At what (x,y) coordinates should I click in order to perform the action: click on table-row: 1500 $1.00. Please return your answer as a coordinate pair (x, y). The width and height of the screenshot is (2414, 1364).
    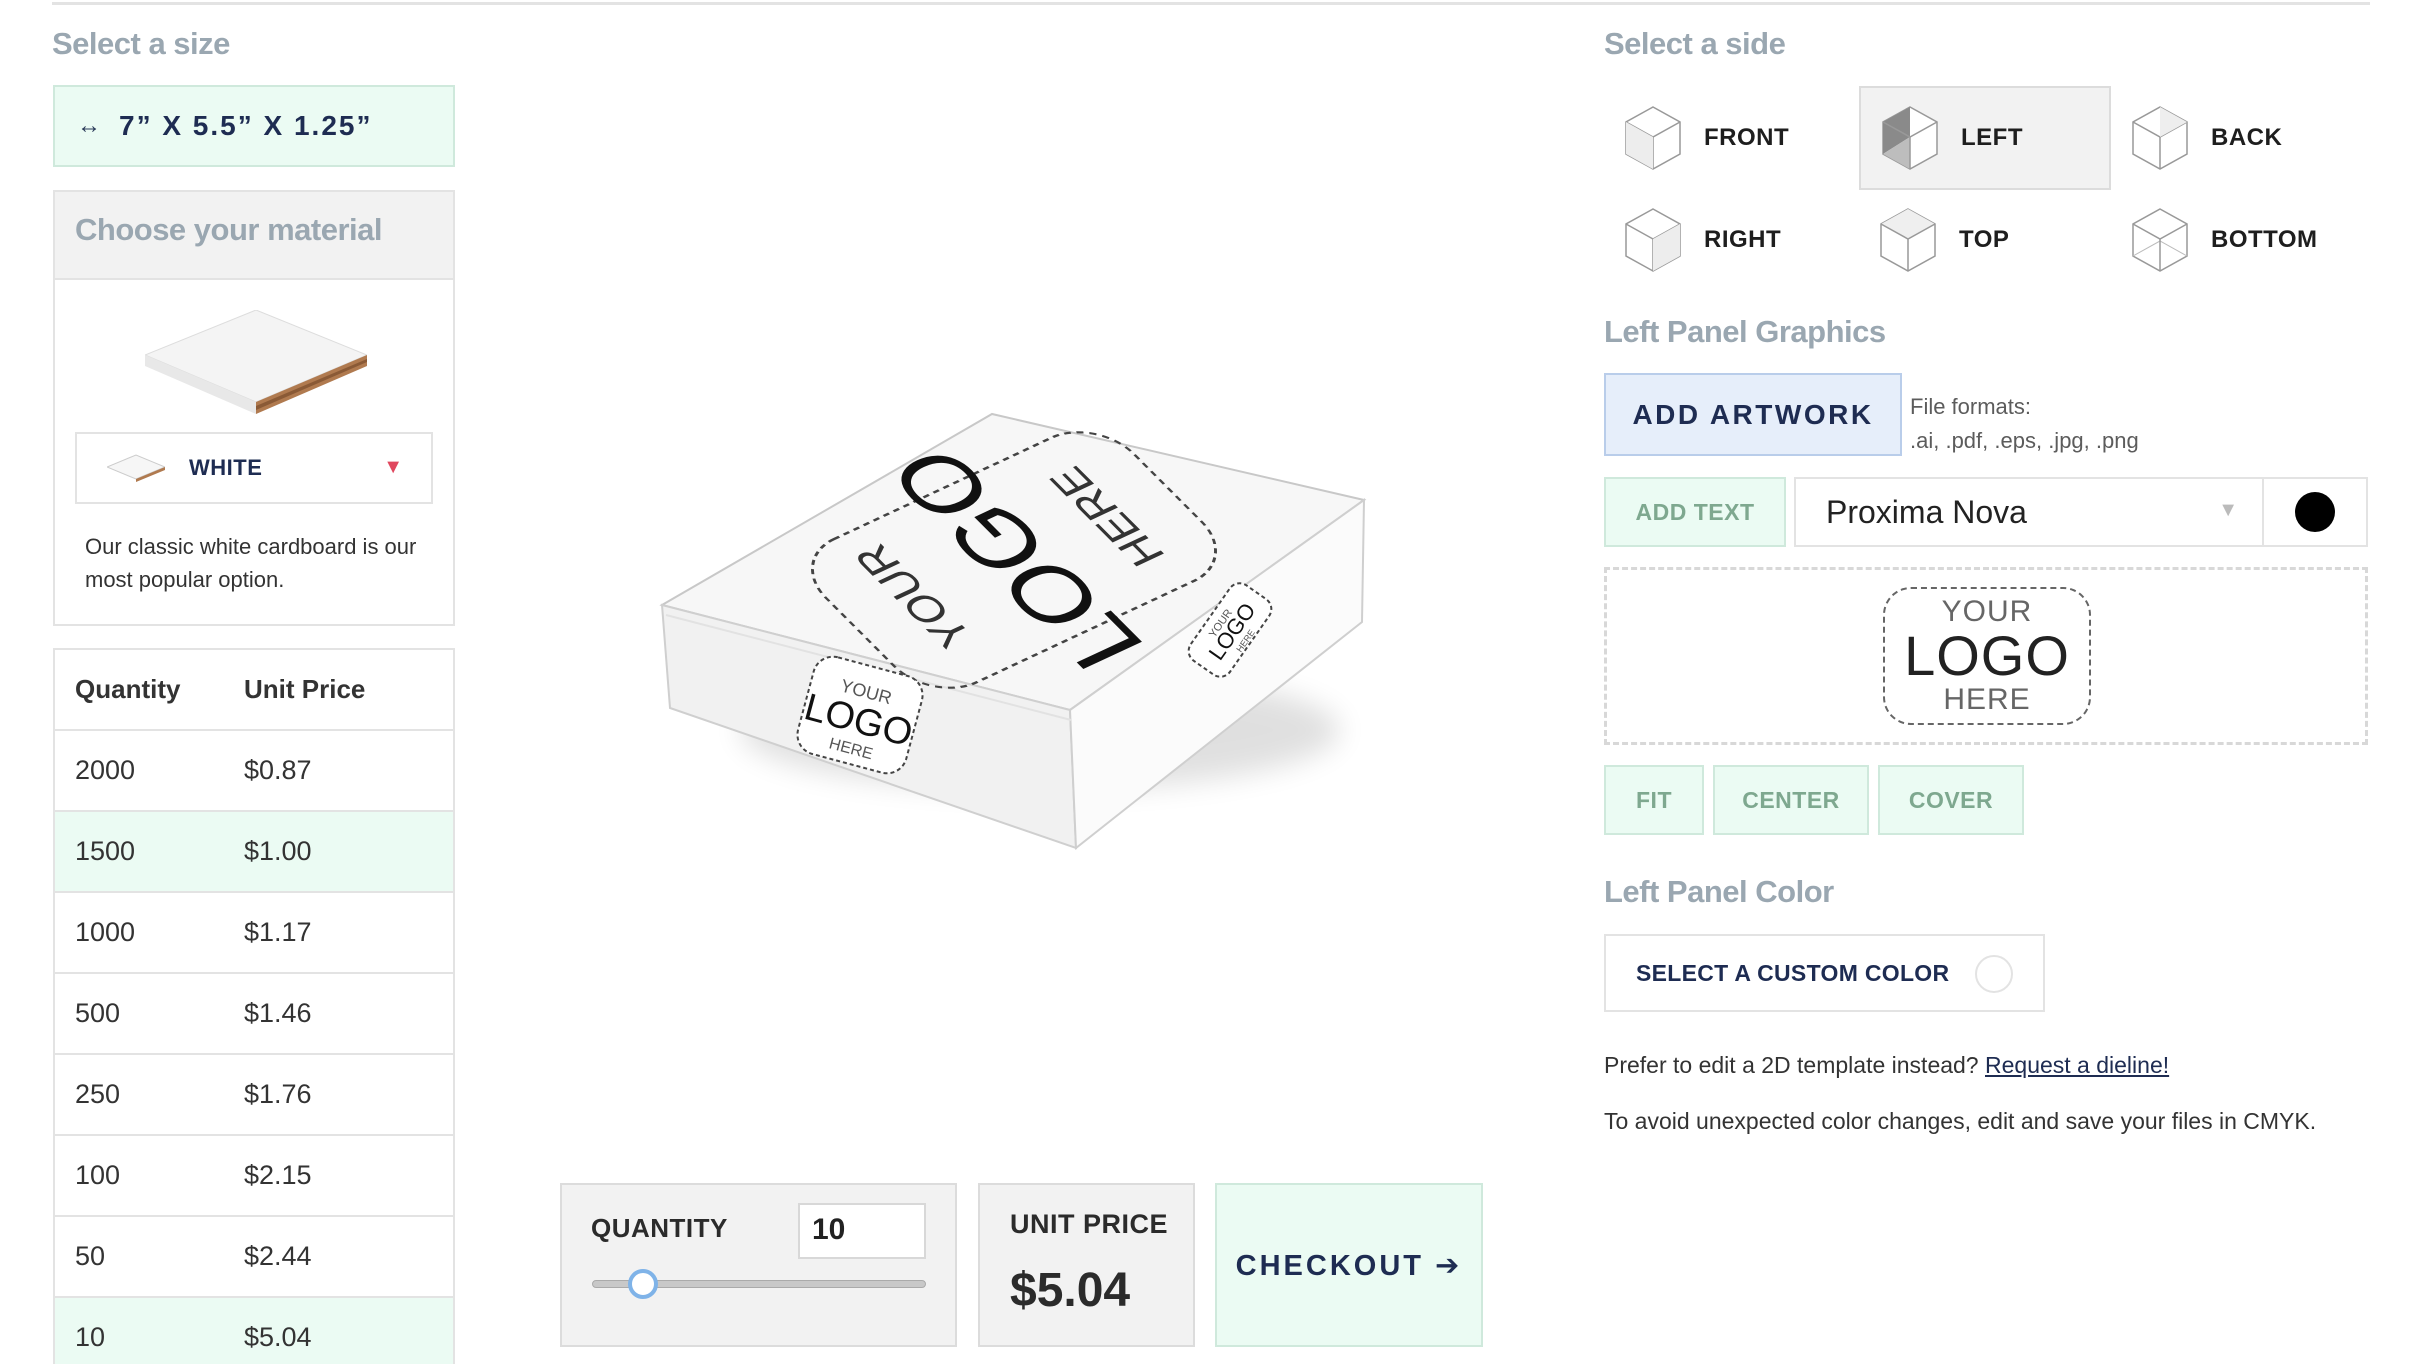
    Looking at the image, I should click on (254, 852).